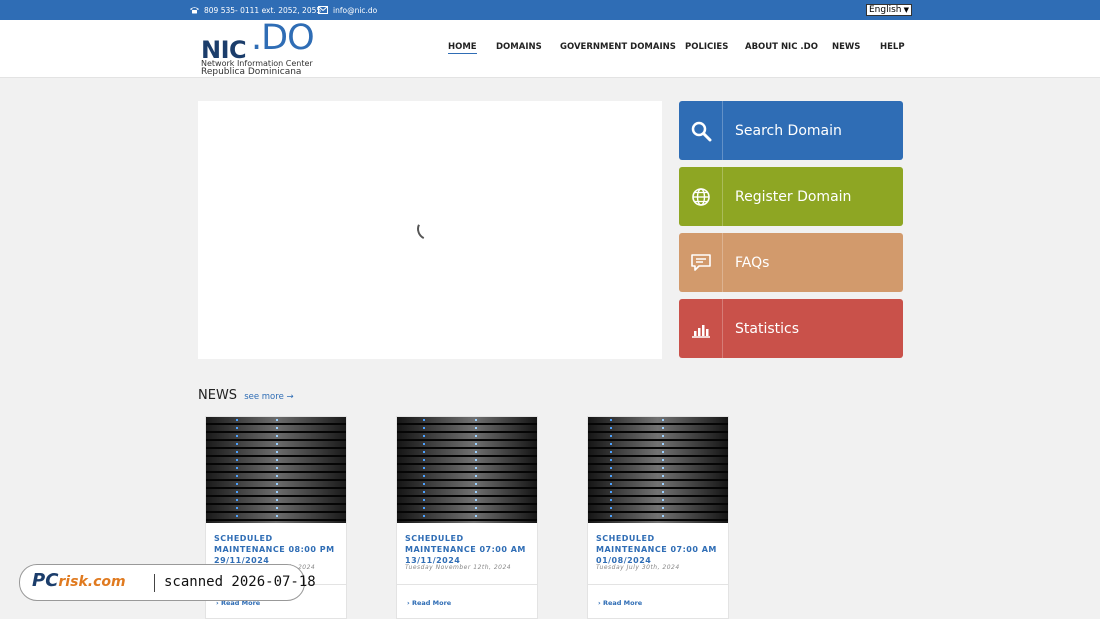 This screenshot has height=619, width=1100. I want to click on see-more-link: see more →, so click(268, 397).